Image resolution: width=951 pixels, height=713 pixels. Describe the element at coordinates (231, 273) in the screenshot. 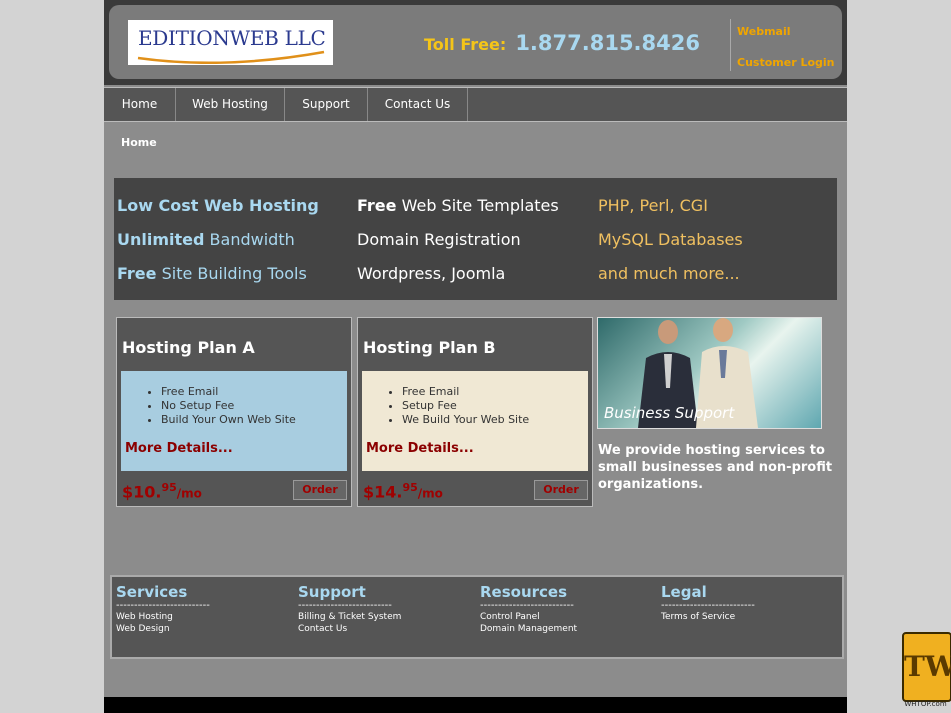

I see `feature-rest: Site Building Tools` at that location.